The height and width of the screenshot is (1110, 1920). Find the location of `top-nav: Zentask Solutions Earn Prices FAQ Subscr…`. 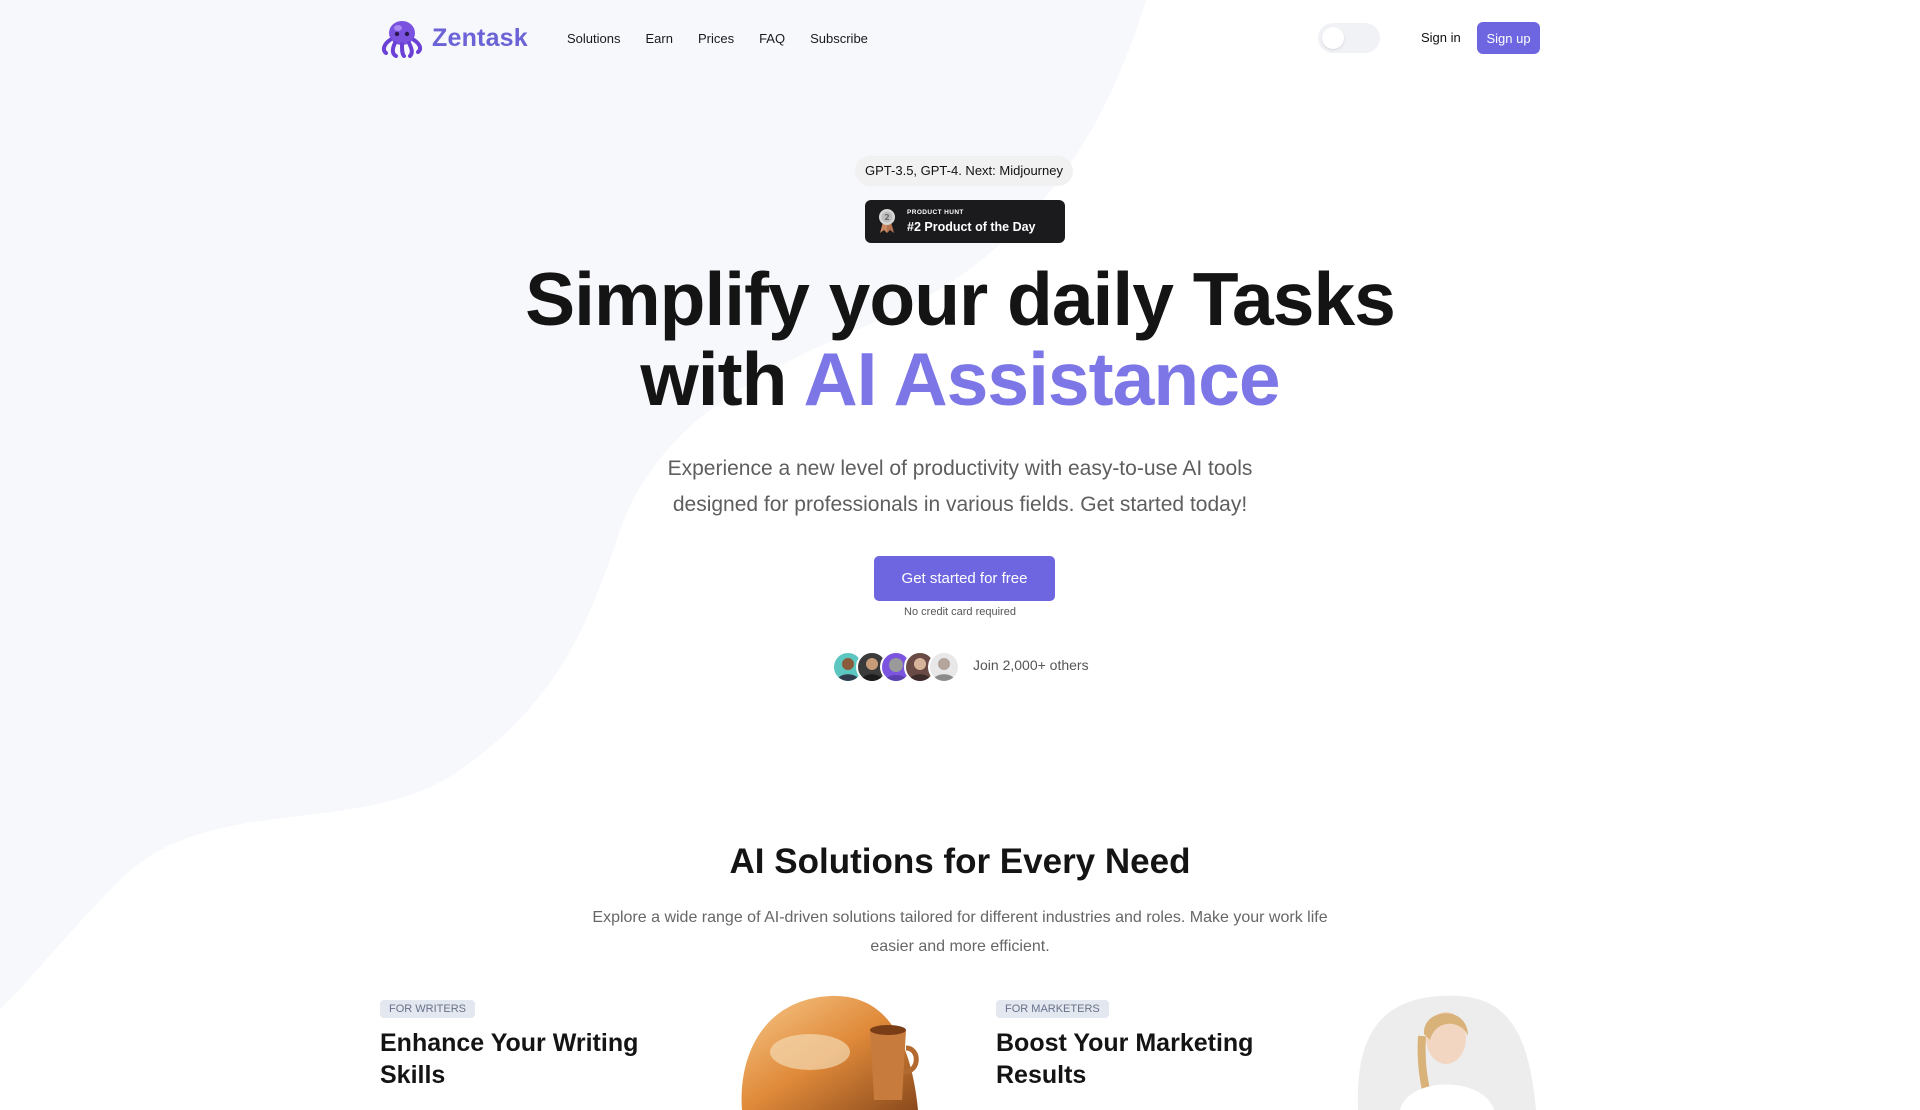

top-nav: Zentask Solutions Earn Prices FAQ Subscr… is located at coordinates (960, 39).